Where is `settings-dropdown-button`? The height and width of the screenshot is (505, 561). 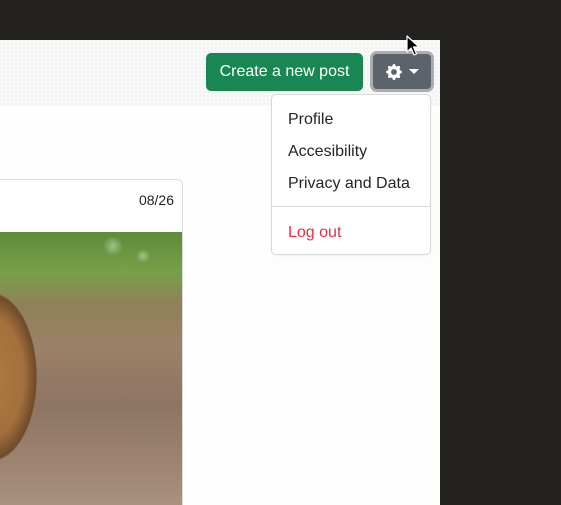
settings-dropdown-button is located at coordinates (402, 71).